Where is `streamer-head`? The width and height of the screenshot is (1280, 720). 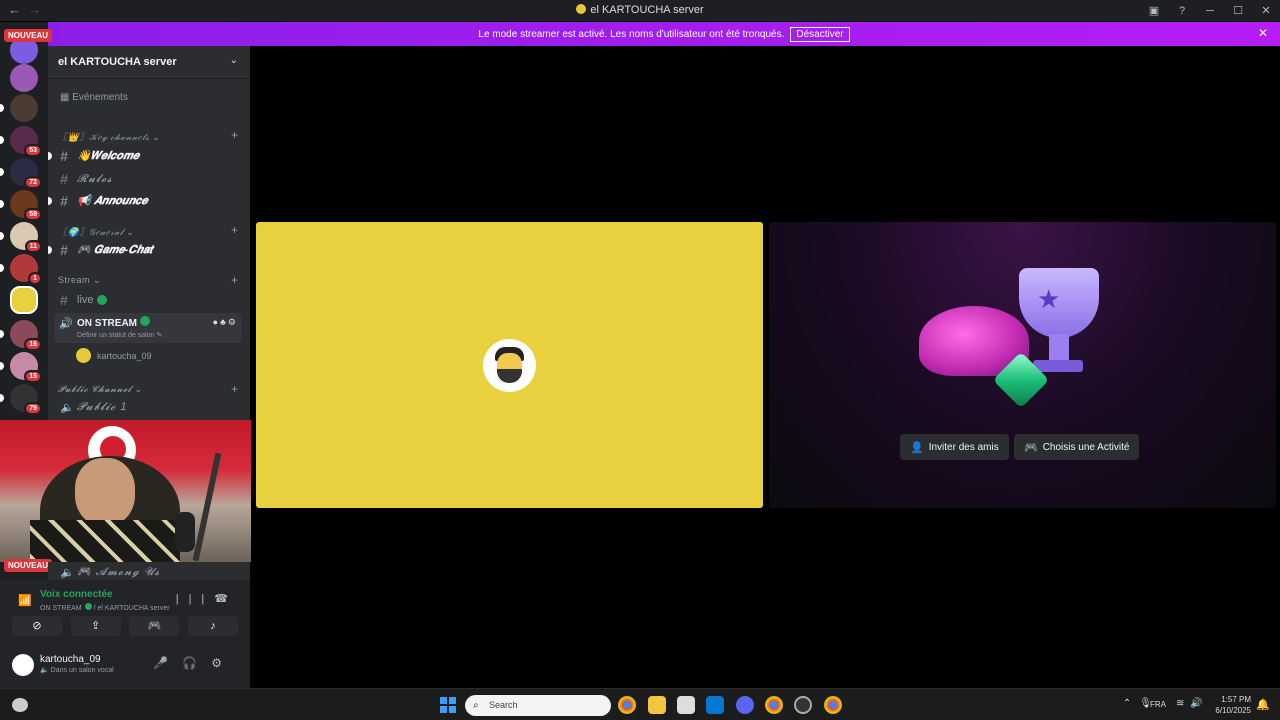 streamer-head is located at coordinates (105, 492).